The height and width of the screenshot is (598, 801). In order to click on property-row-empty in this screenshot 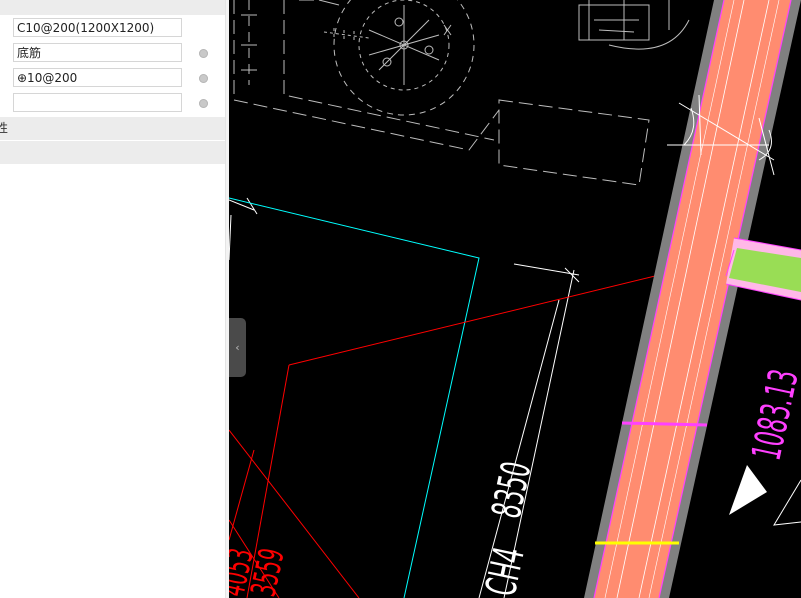, I will do `click(112, 103)`.